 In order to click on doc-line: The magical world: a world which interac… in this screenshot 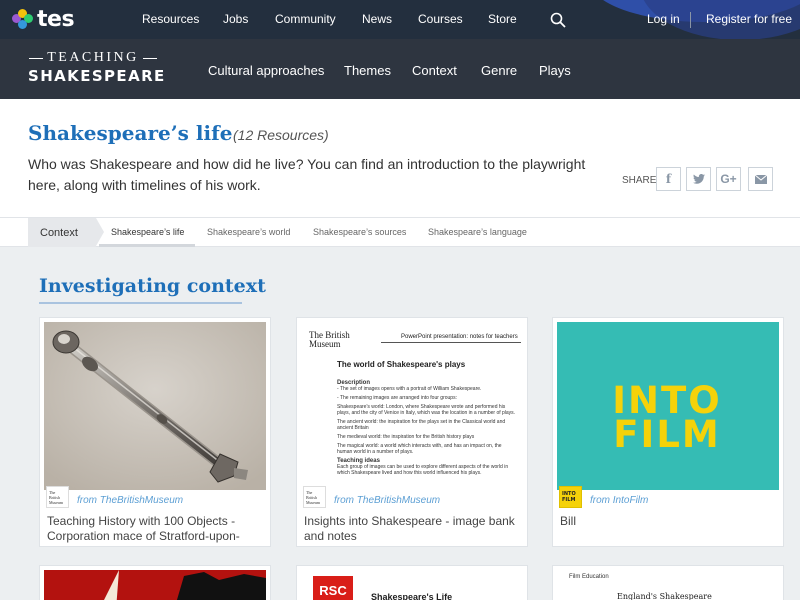, I will do `click(419, 449)`.